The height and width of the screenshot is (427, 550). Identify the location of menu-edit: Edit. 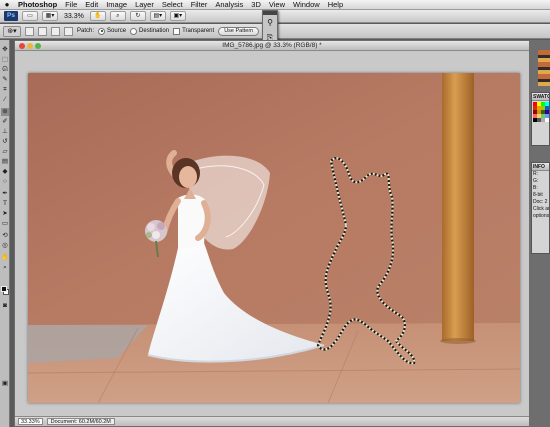
(91, 5).